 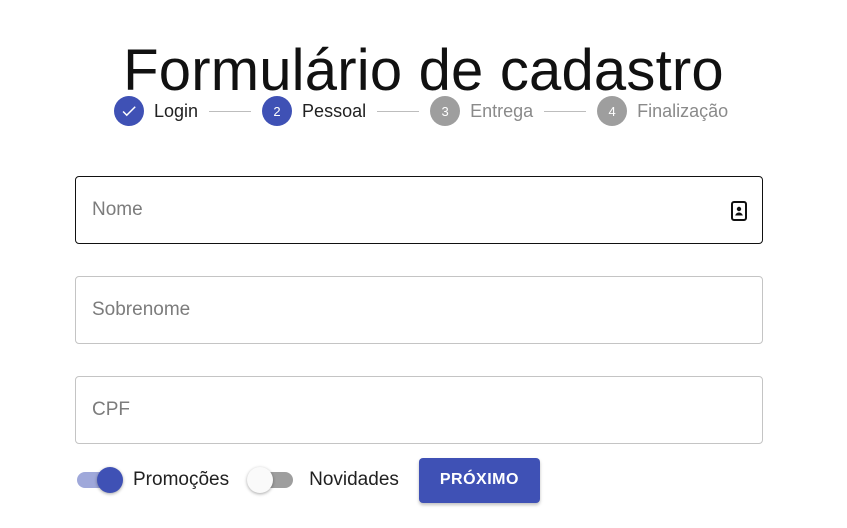 What do you see at coordinates (181, 479) in the screenshot?
I see `promocoes-label: Promoções` at bounding box center [181, 479].